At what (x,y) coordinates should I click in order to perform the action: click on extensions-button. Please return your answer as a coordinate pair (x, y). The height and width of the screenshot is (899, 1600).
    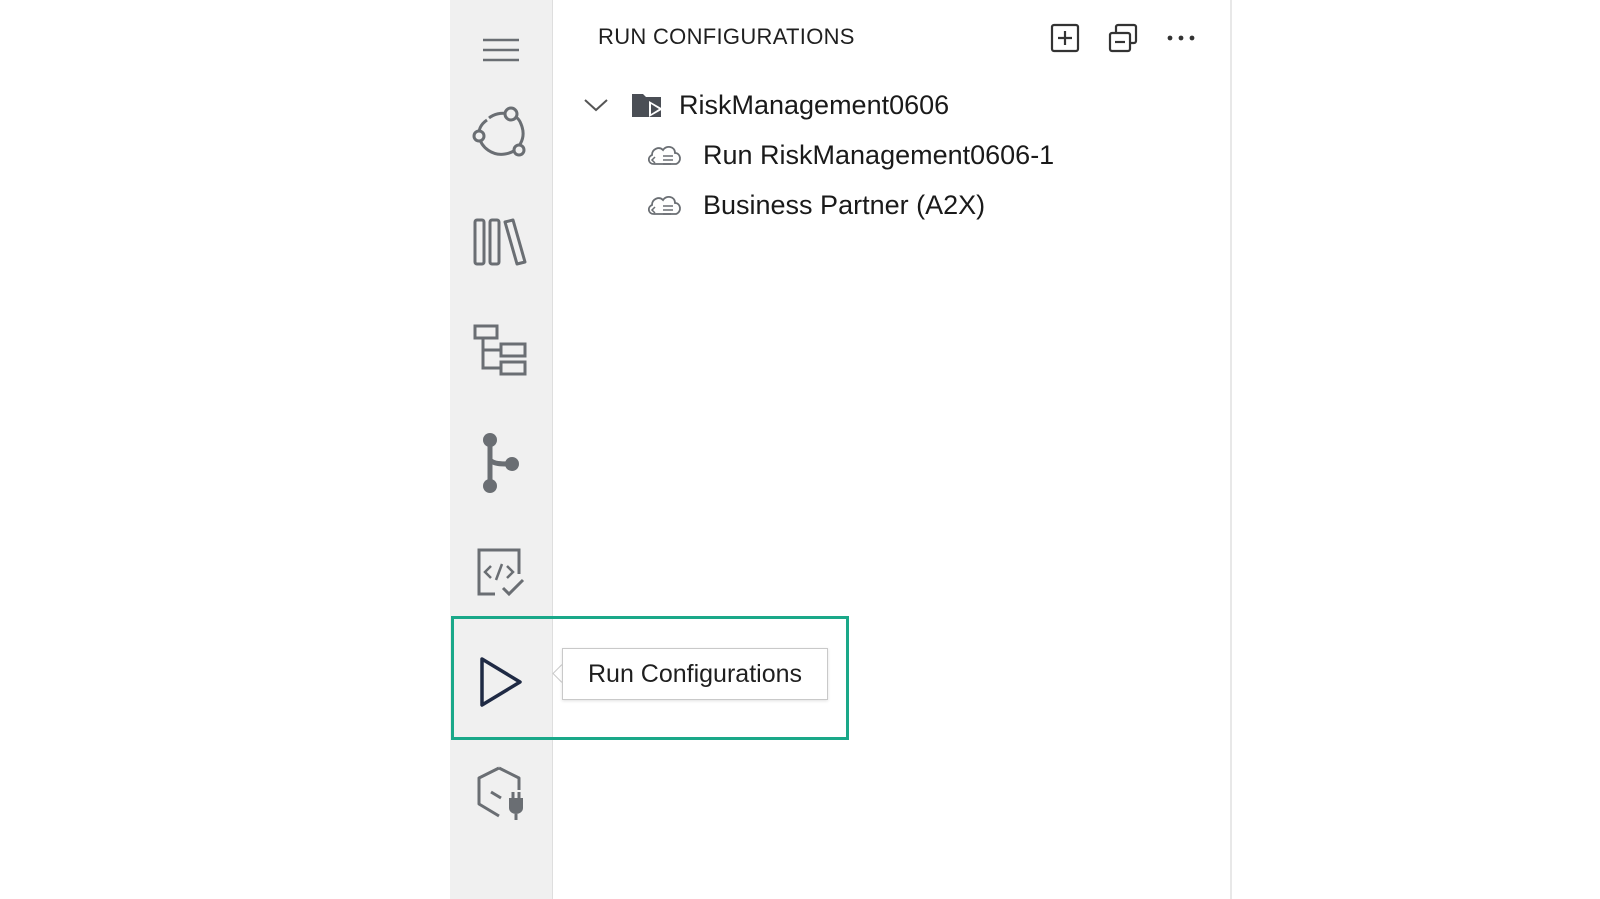
    Looking at the image, I should click on (501, 792).